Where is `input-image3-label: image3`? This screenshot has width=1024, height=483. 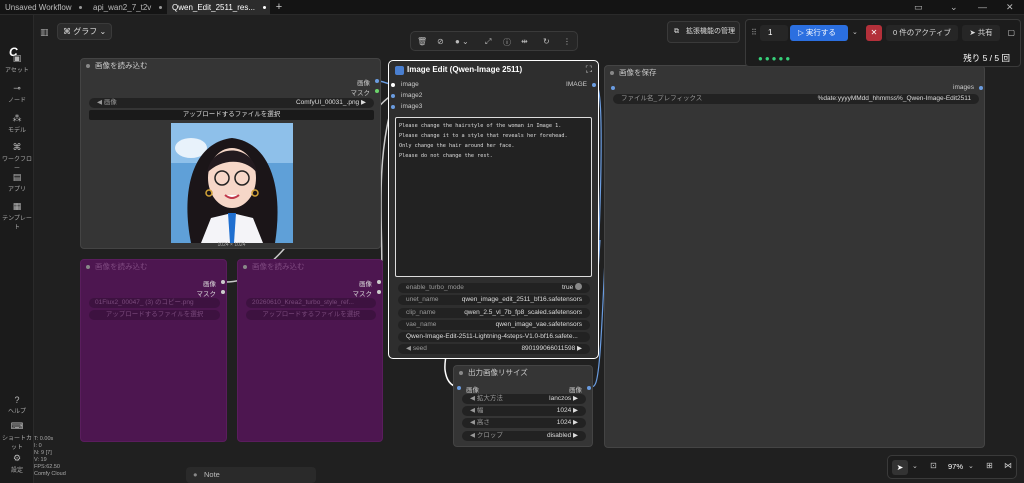 input-image3-label: image3 is located at coordinates (412, 106).